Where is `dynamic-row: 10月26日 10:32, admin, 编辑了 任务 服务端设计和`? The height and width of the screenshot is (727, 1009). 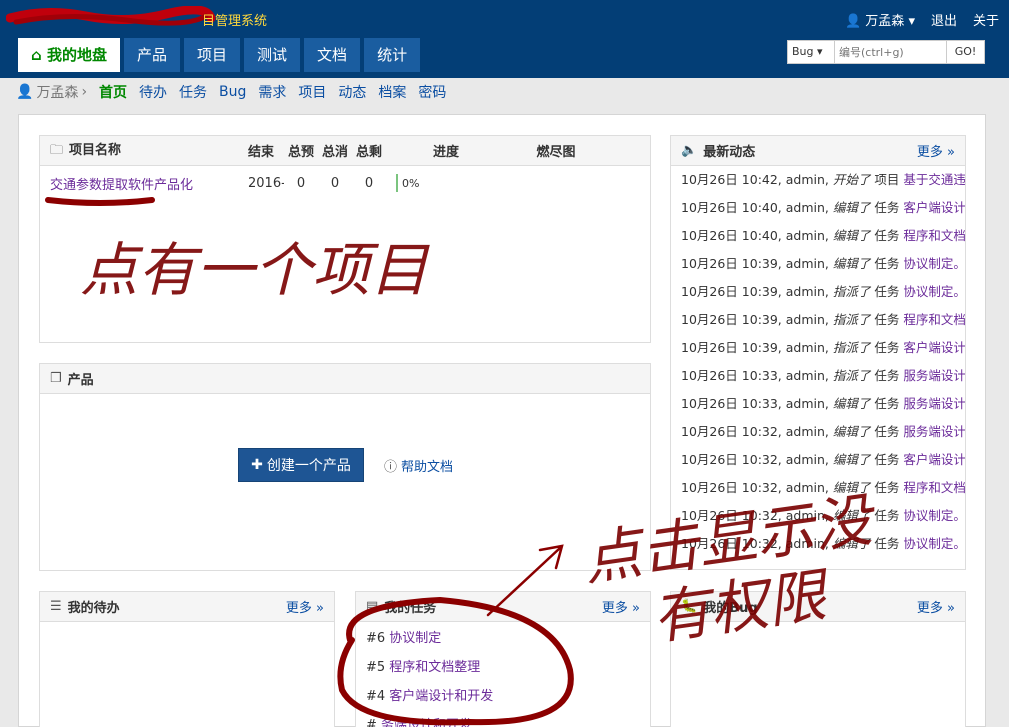
dynamic-row: 10月26日 10:32, admin, 编辑了 任务 服务端设计和 is located at coordinates (818, 432).